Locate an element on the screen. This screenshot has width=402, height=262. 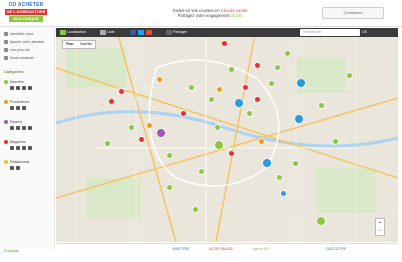
site-logo: OU ACHETER DE L'AGRICULTURE BIOLOGIQUE is located at coordinates (26, 13).